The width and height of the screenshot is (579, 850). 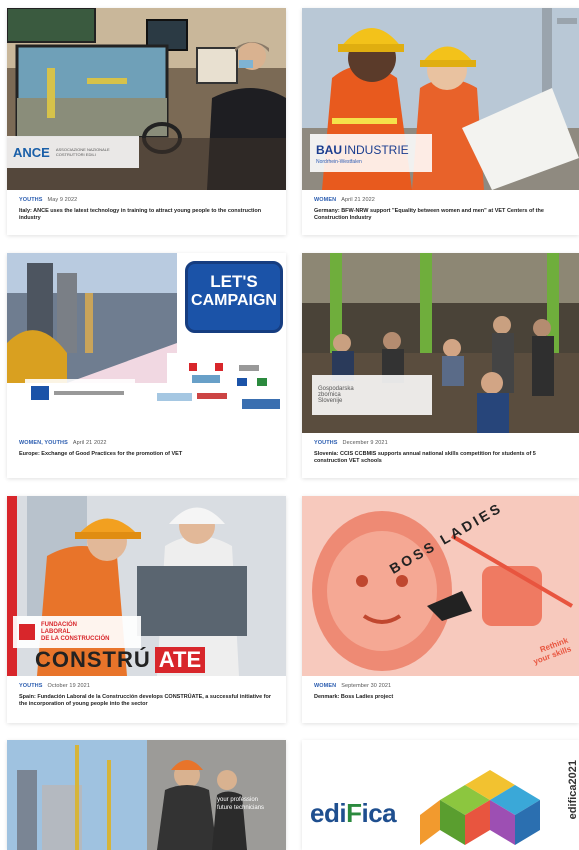 I want to click on bau-logo-word-a: BAU, so click(x=329, y=150).